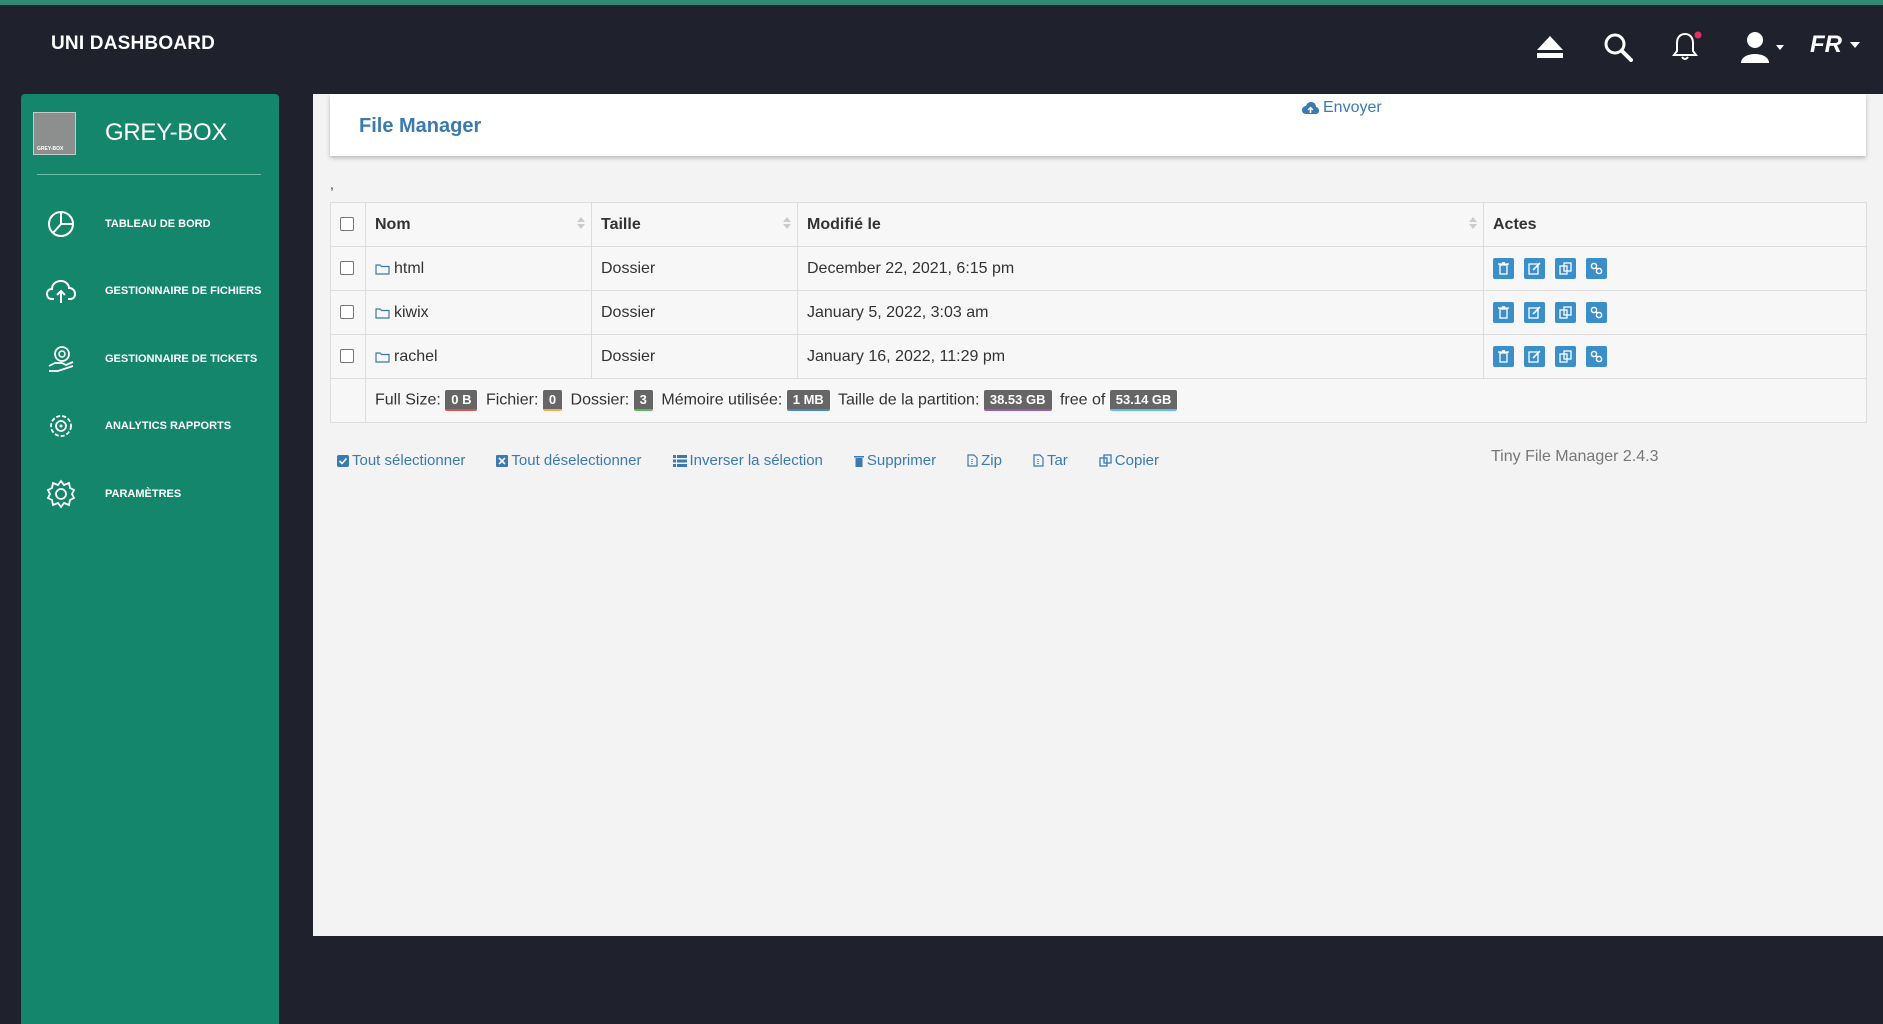 This screenshot has width=1883, height=1024. Describe the element at coordinates (166, 132) in the screenshot. I see `sidebar-title: GREY-BOX` at that location.